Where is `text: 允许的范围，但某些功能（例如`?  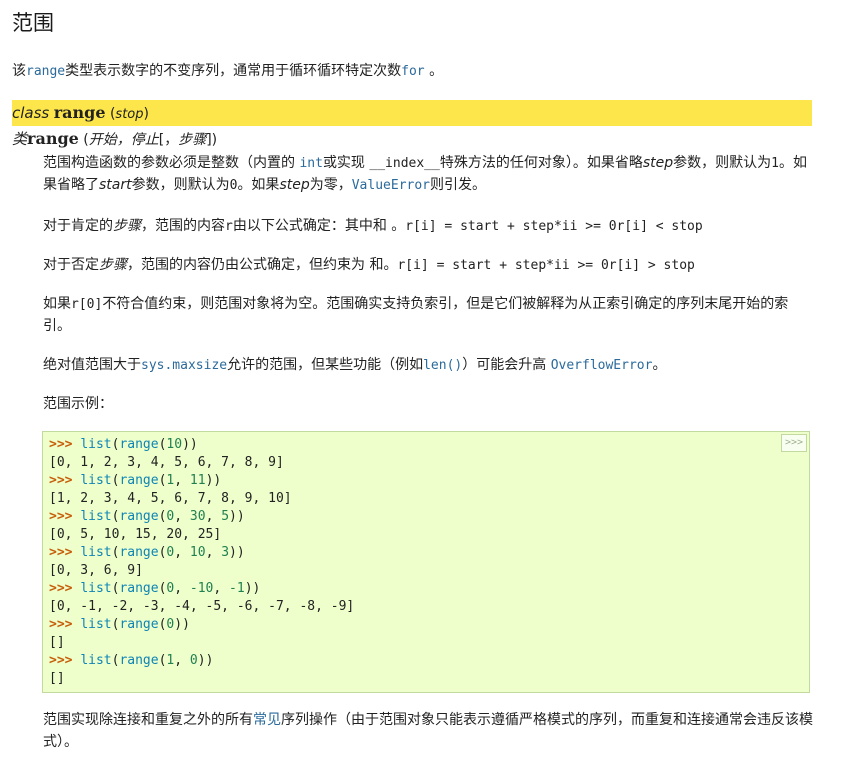 text: 允许的范围，但某些功能（例如 is located at coordinates (325, 365).